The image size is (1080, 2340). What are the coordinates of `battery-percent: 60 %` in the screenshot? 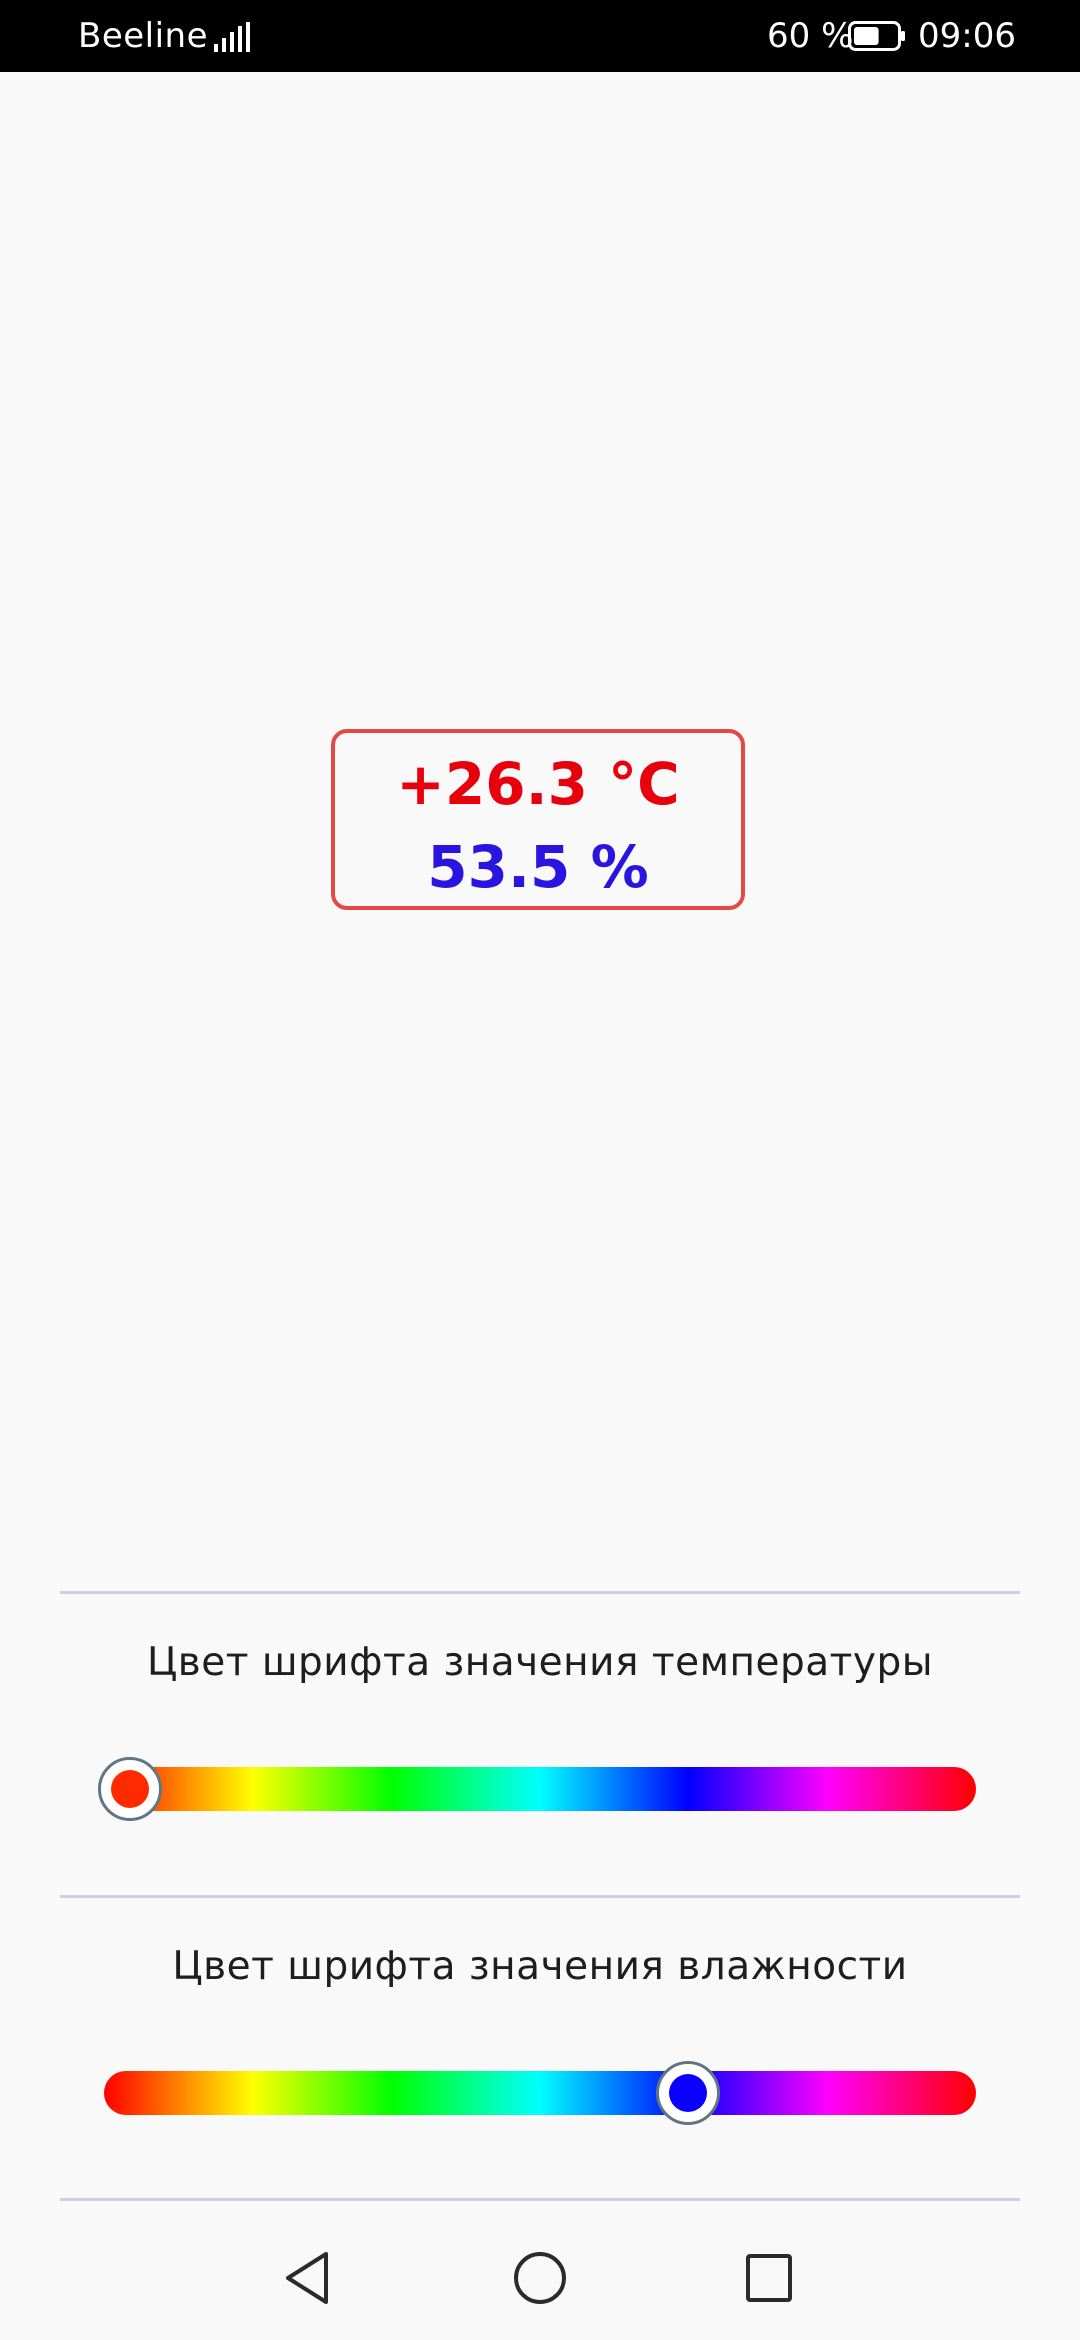 It's located at (810, 36).